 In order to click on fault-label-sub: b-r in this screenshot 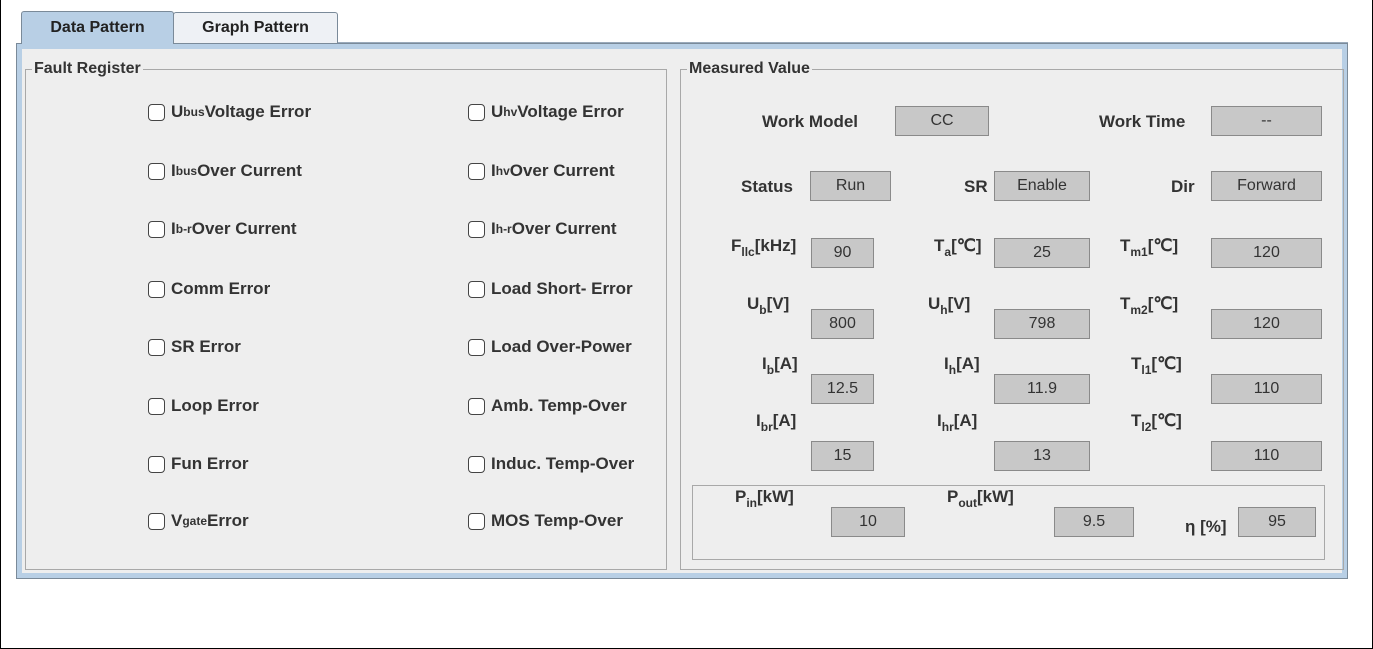, I will do `click(183, 229)`.